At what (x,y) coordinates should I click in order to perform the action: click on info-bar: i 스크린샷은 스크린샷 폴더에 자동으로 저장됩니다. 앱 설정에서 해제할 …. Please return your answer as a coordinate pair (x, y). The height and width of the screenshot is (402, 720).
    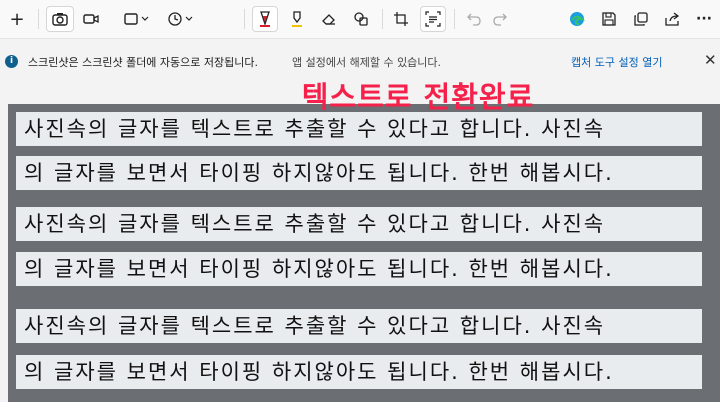
    Looking at the image, I should click on (360, 61).